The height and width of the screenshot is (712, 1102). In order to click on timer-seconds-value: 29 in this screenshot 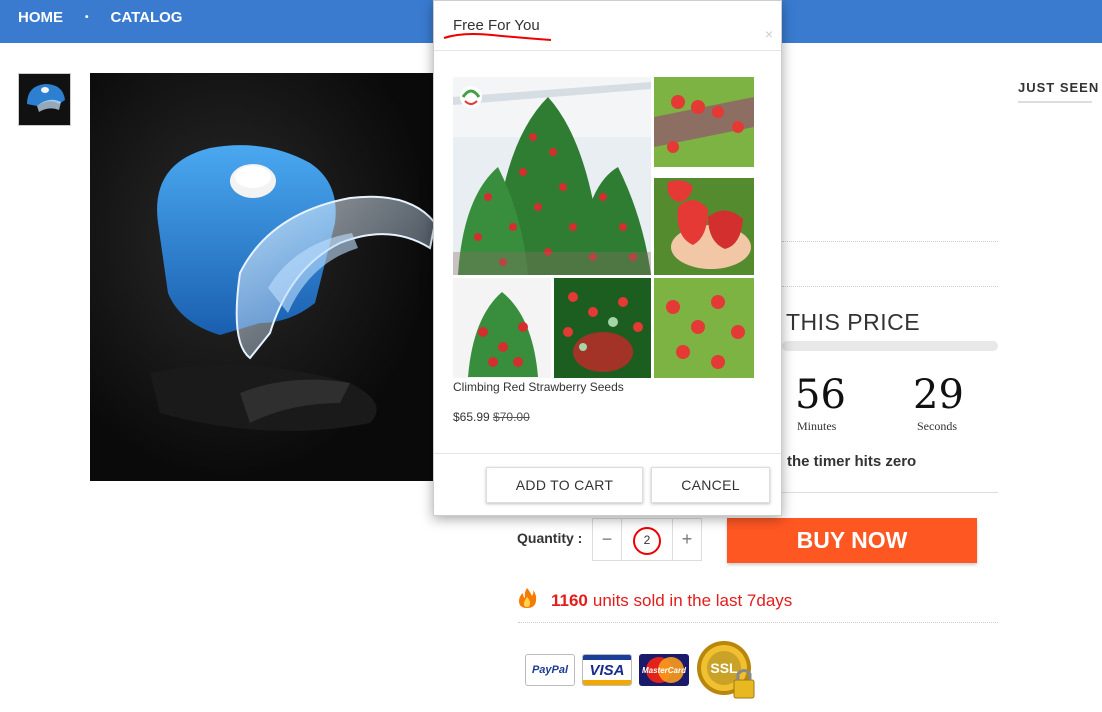, I will do `click(938, 395)`.